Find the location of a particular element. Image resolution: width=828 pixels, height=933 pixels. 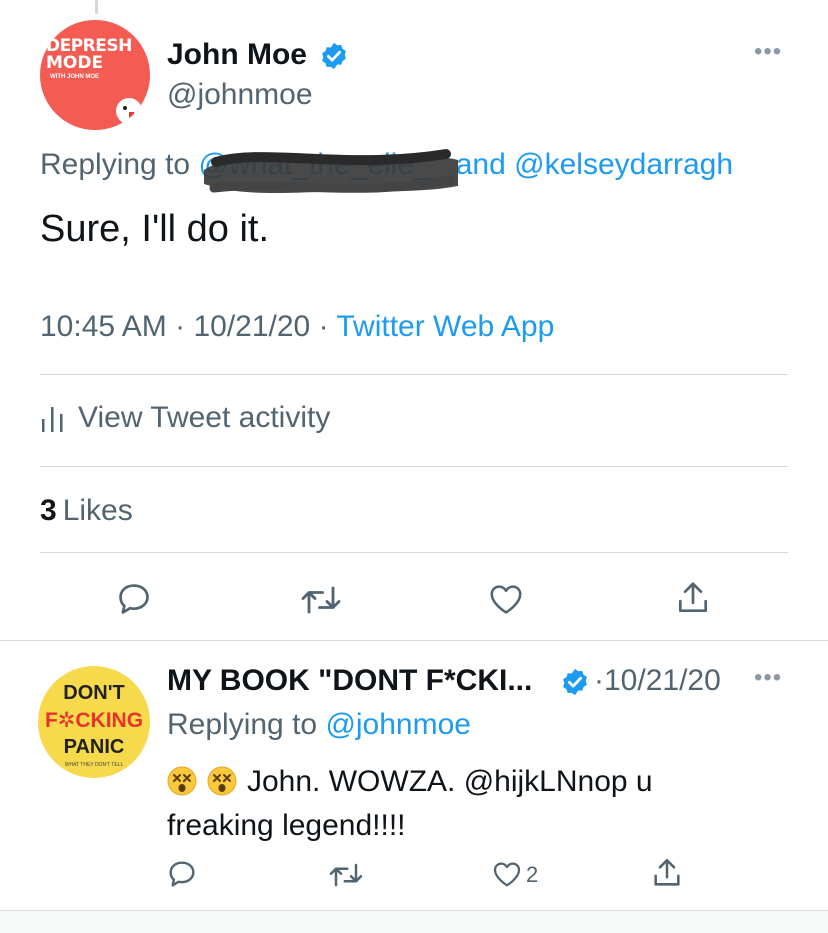

likes-count: 3 is located at coordinates (48, 510).